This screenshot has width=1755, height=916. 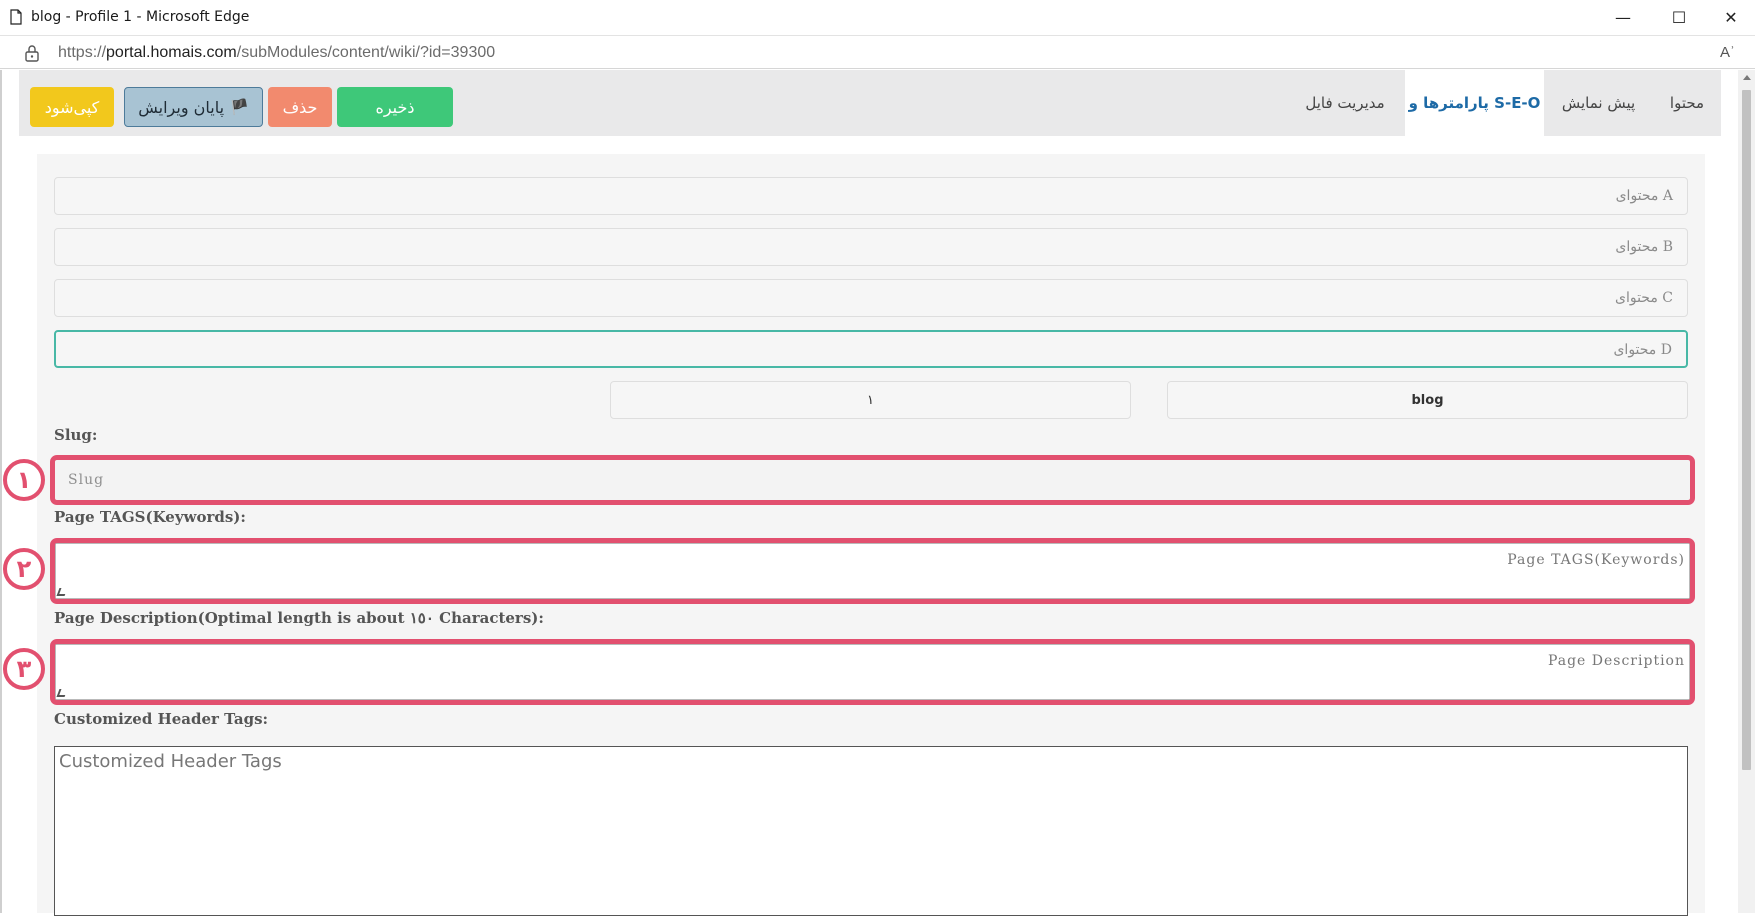 What do you see at coordinates (870, 400) in the screenshot?
I see `number-field: ١` at bounding box center [870, 400].